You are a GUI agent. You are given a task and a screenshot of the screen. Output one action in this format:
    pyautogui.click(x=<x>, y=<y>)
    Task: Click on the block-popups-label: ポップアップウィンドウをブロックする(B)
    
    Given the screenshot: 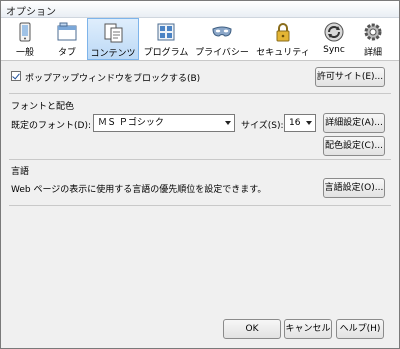 What is the action you would take?
    pyautogui.click(x=113, y=79)
    